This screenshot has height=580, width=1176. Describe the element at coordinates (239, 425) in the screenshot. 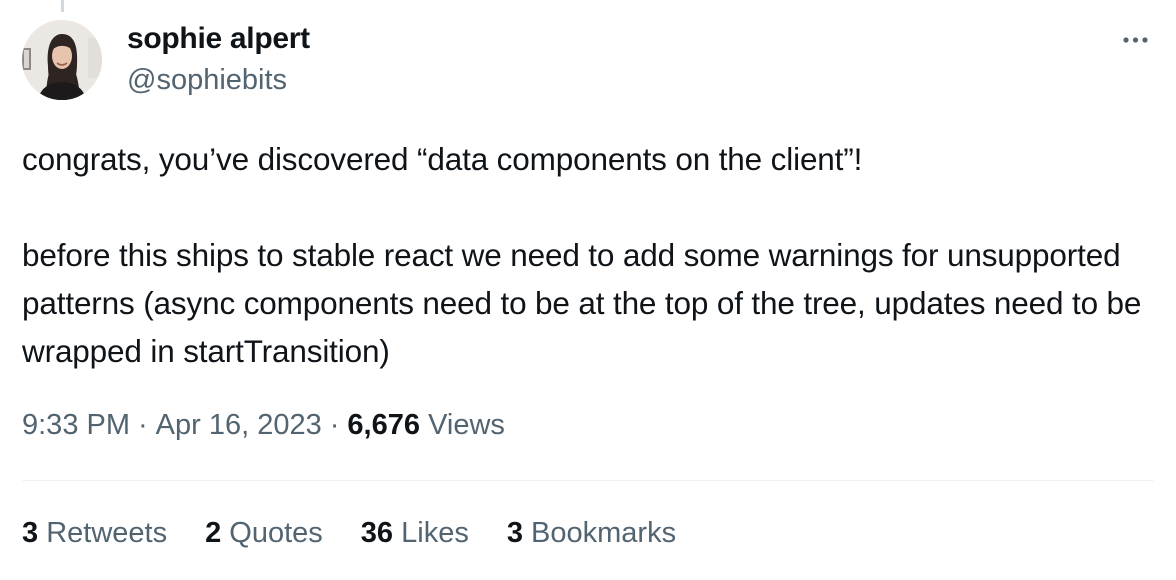

I see `tweet-date: Apr 16, 2023` at that location.